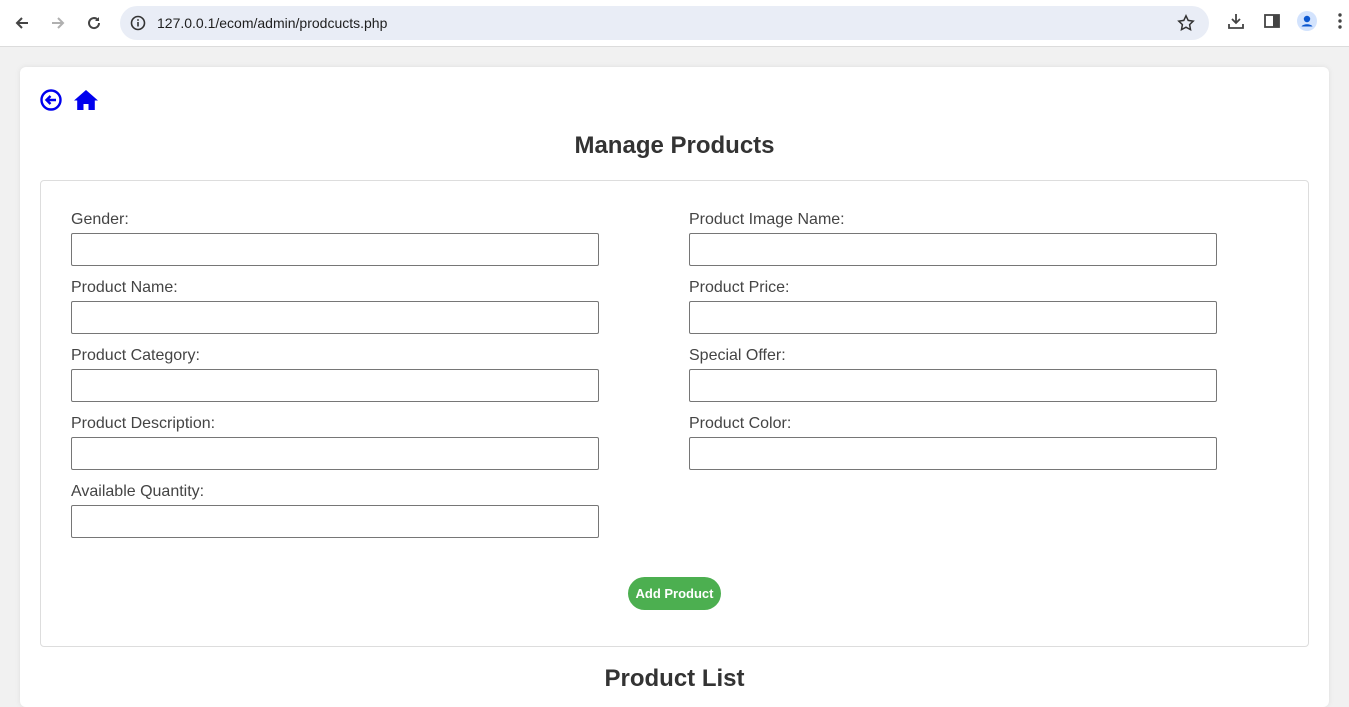  Describe the element at coordinates (143, 423) in the screenshot. I see `product-description-label: Product Description:` at that location.